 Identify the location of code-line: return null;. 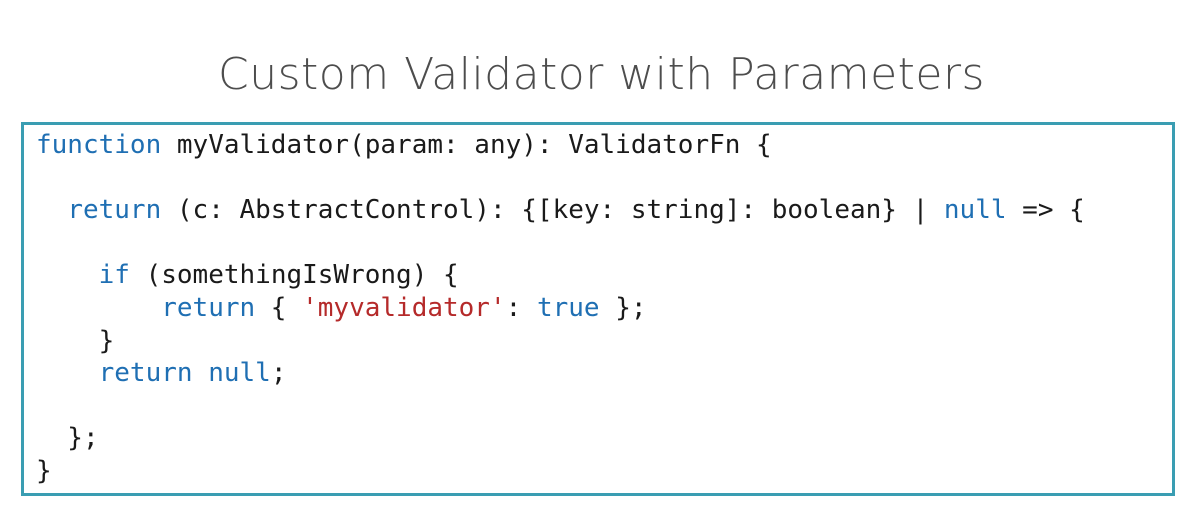
(560, 373).